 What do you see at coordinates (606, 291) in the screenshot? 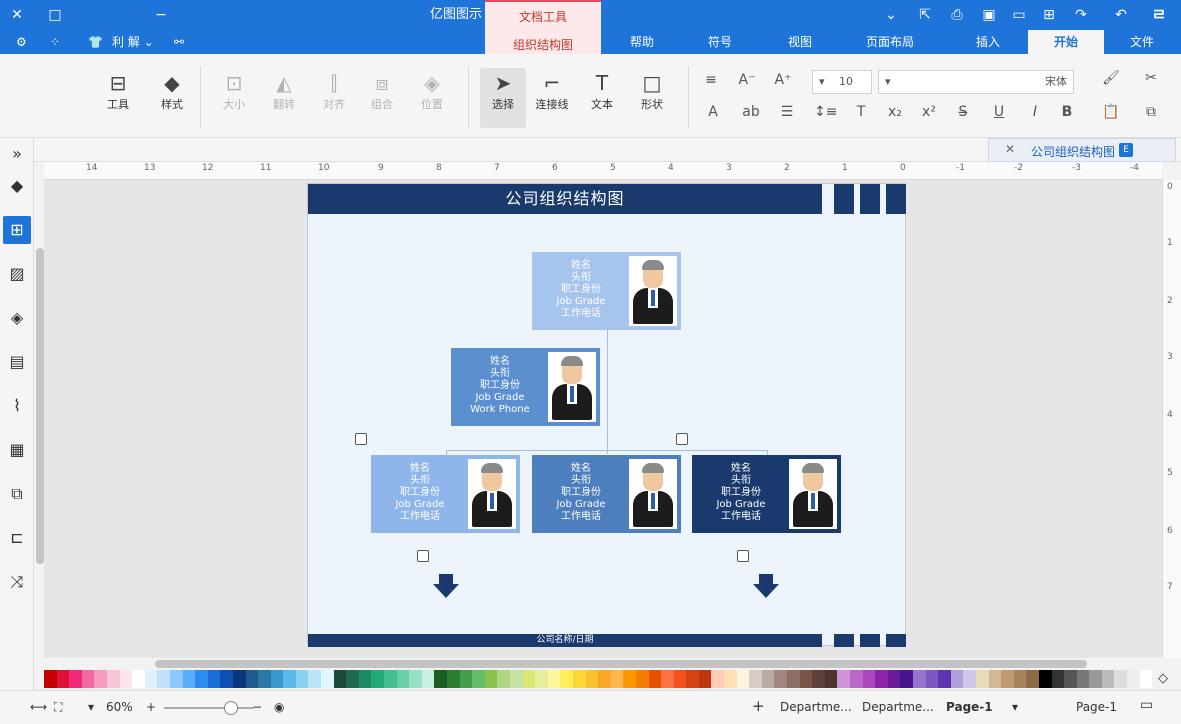
I see `org-card-top: 姓名 头衔 职工身份 Job Grade 工作电话` at bounding box center [606, 291].